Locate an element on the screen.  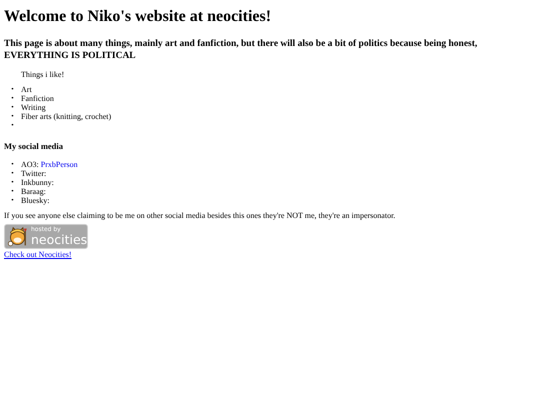
list-item: Fanfiction is located at coordinates (37, 98).